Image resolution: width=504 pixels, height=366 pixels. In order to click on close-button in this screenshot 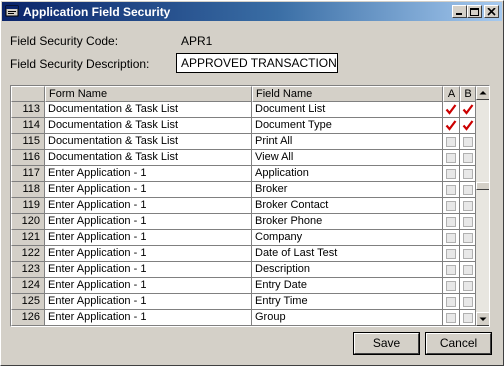, I will do `click(491, 11)`.